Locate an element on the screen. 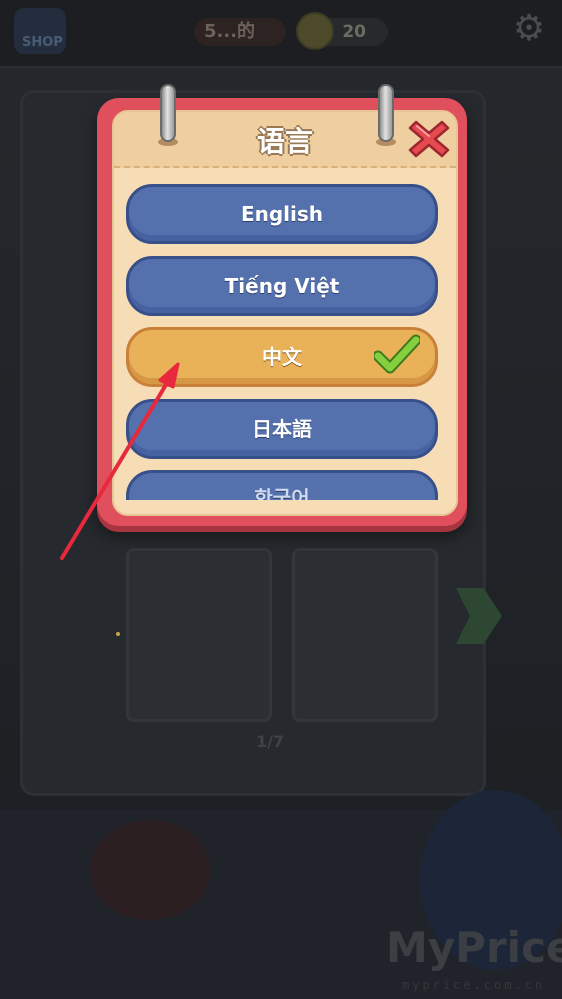 The height and width of the screenshot is (999, 562). top-hud-bar: SHOP 5...的 20 ⚙ is located at coordinates (281, 34).